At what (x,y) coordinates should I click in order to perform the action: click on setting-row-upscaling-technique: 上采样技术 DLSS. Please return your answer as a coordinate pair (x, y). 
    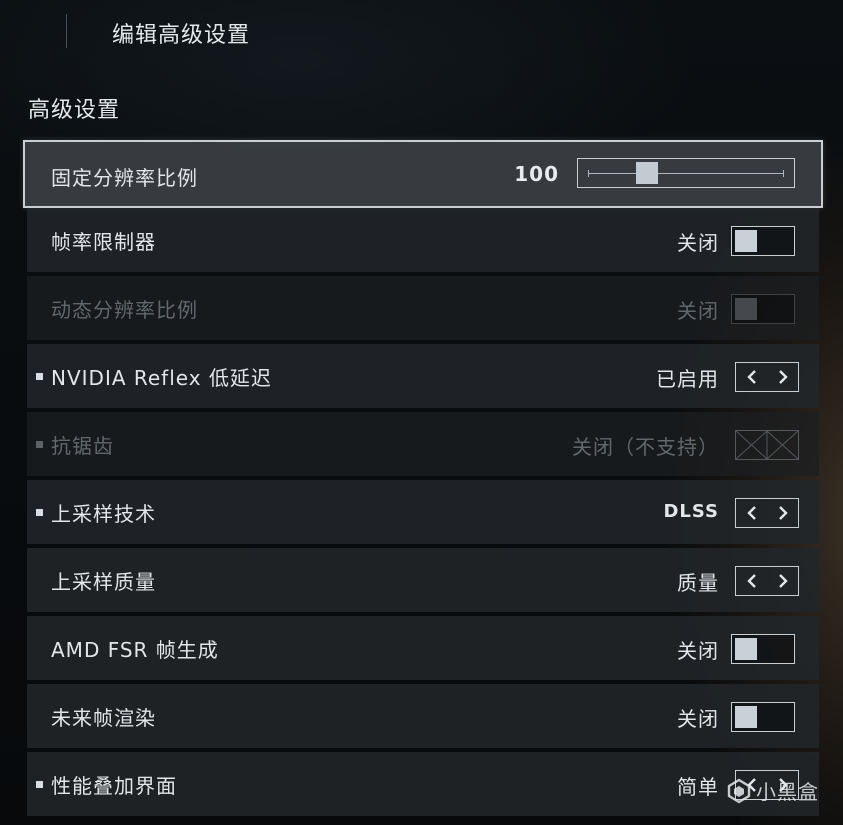
    Looking at the image, I should click on (423, 512).